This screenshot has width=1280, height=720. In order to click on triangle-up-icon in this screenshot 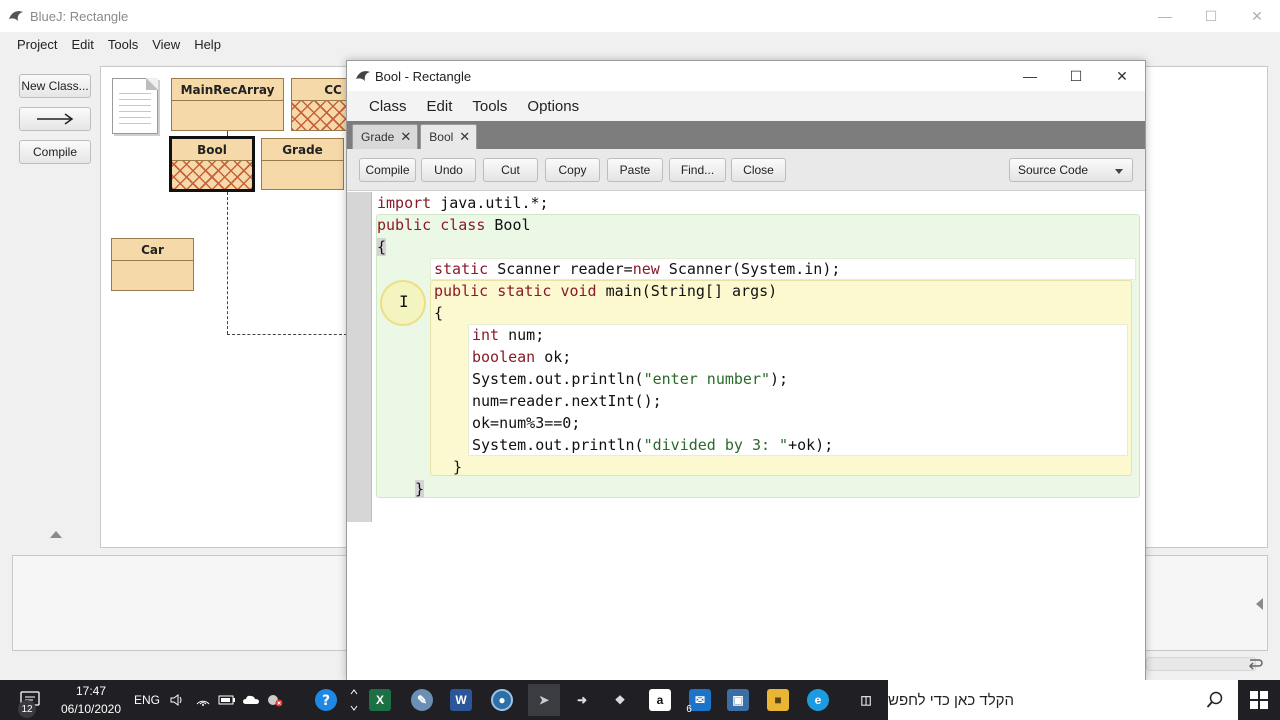, I will do `click(56, 534)`.